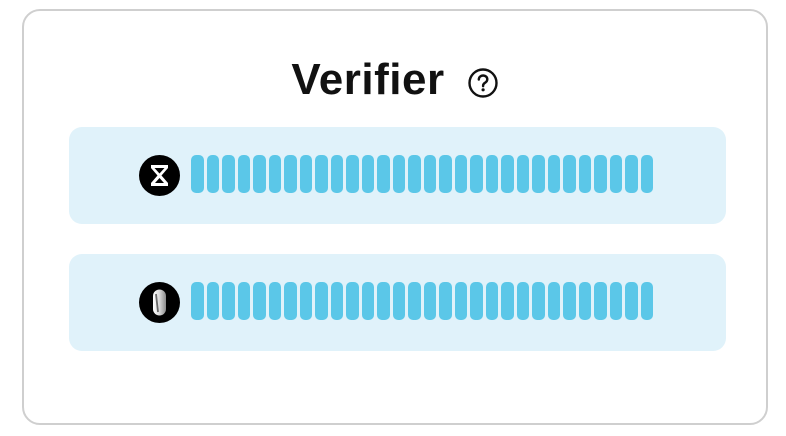 This screenshot has width=786, height=436. I want to click on question-circle-icon, so click(483, 83).